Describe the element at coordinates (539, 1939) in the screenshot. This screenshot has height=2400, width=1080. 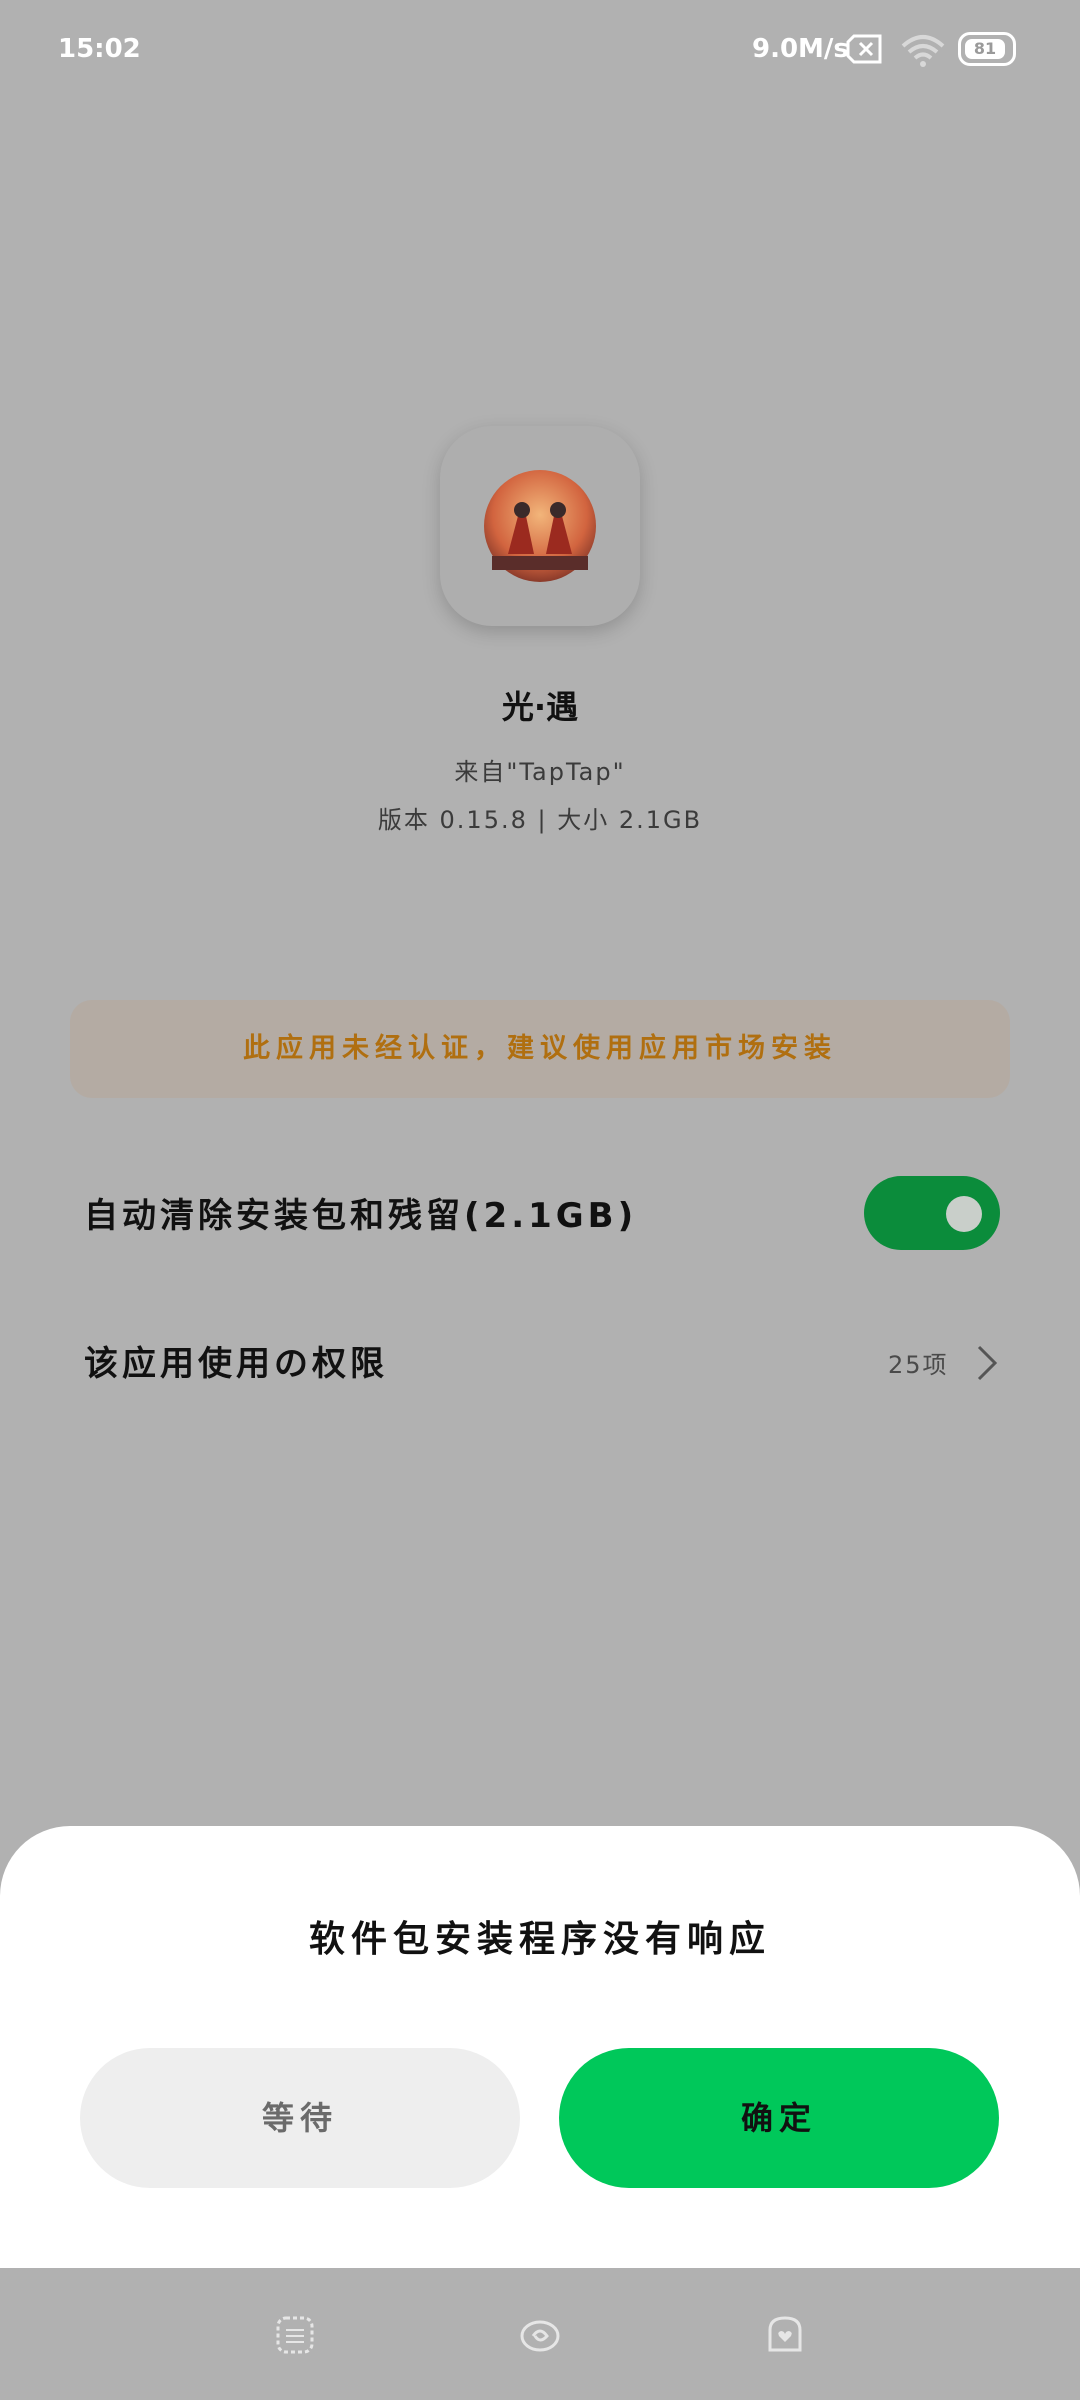
I see `dialog-title: 软件包安装程序没有响应` at that location.